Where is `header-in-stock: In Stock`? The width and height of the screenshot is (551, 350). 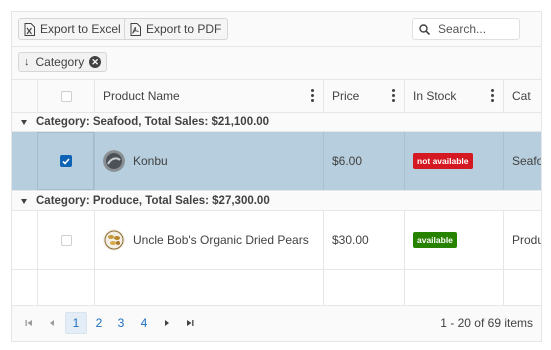 header-in-stock: In Stock is located at coordinates (453, 96).